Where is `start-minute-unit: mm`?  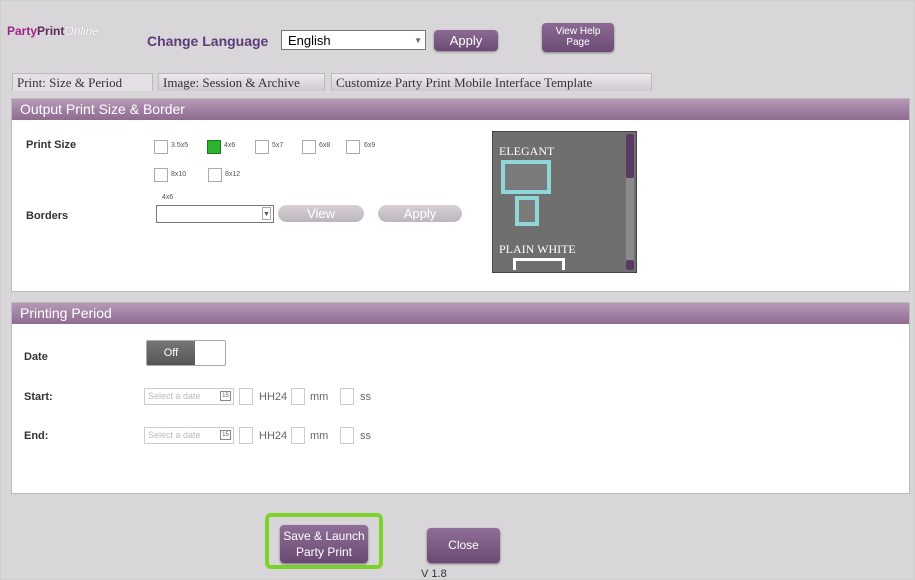
start-minute-unit: mm is located at coordinates (319, 397).